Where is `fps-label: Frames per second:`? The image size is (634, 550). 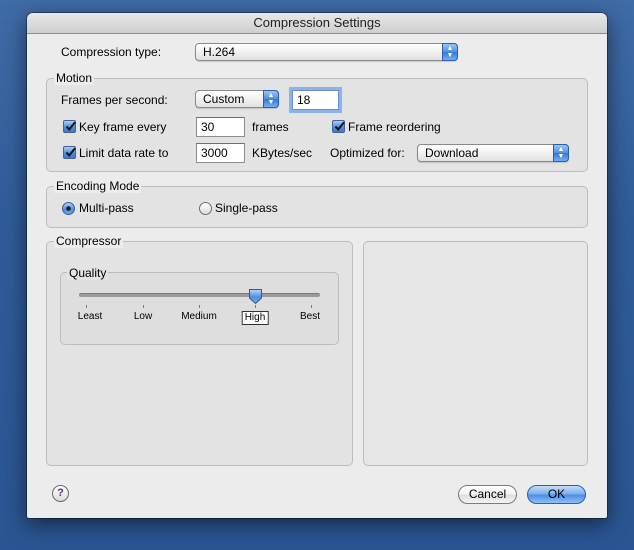
fps-label: Frames per second: is located at coordinates (114, 100).